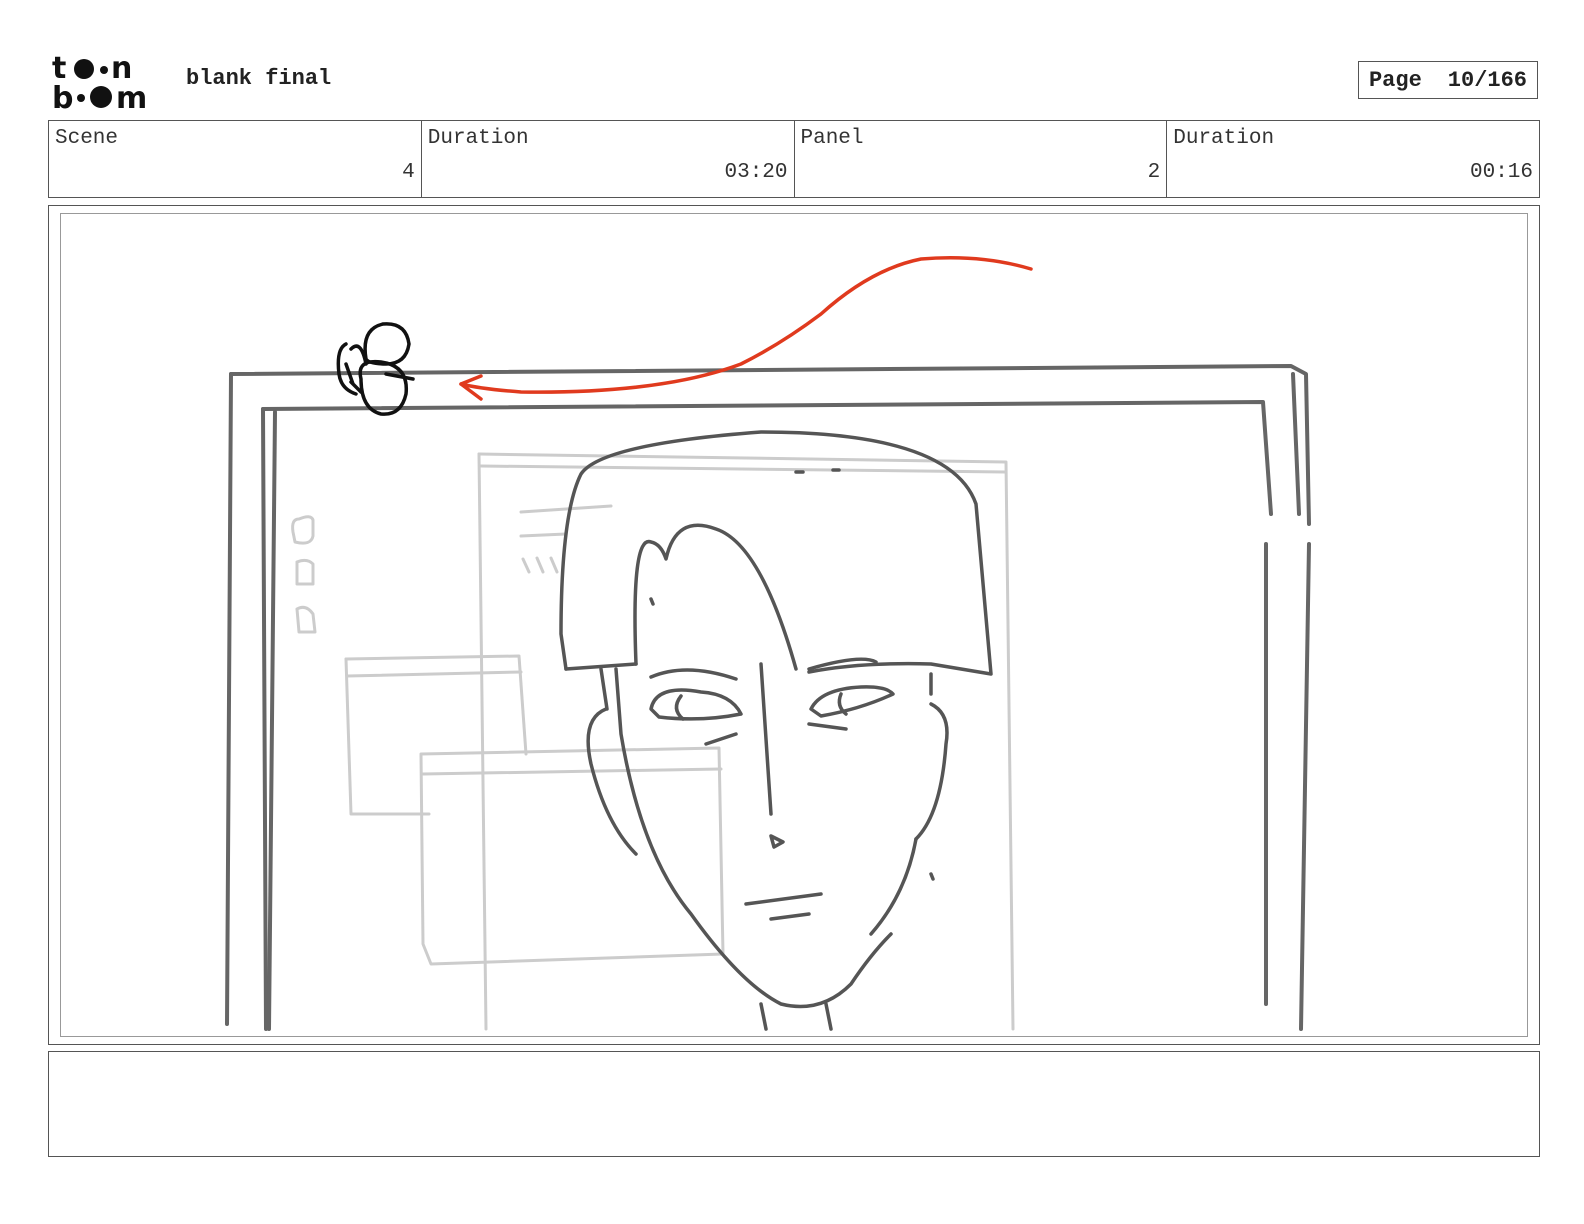 The image size is (1584, 1224). Describe the element at coordinates (756, 172) in the screenshot. I see `scene-duration-value: 03:20` at that location.